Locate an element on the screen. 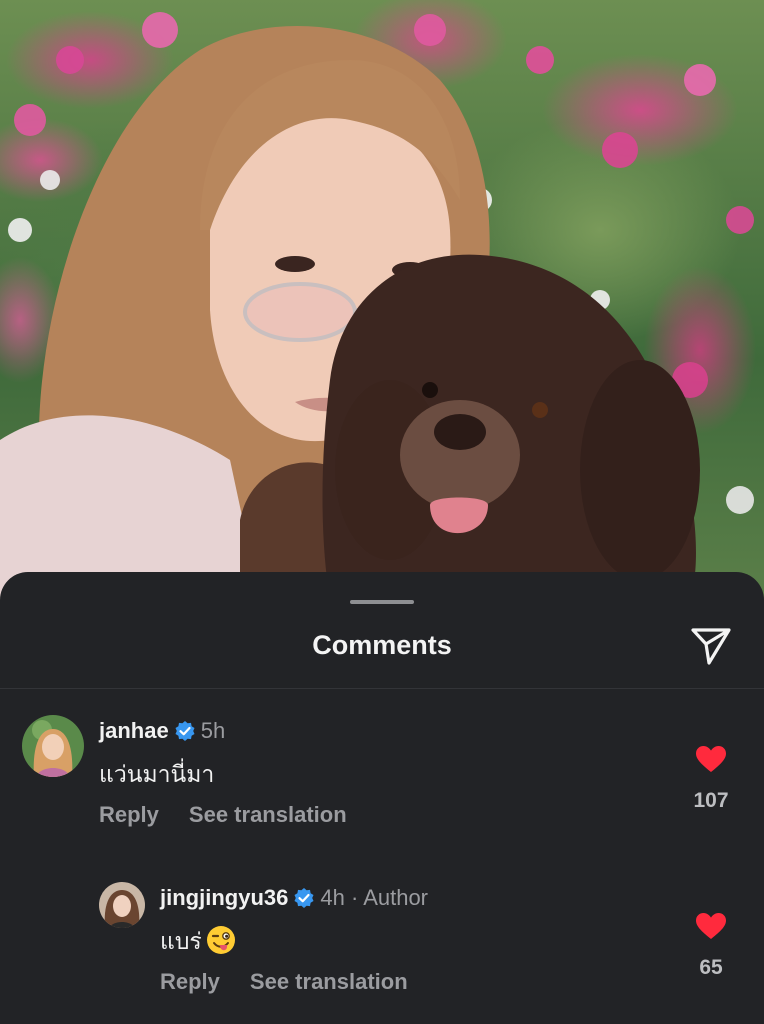 The image size is (764, 1024). like-count: 65 is located at coordinates (711, 967).